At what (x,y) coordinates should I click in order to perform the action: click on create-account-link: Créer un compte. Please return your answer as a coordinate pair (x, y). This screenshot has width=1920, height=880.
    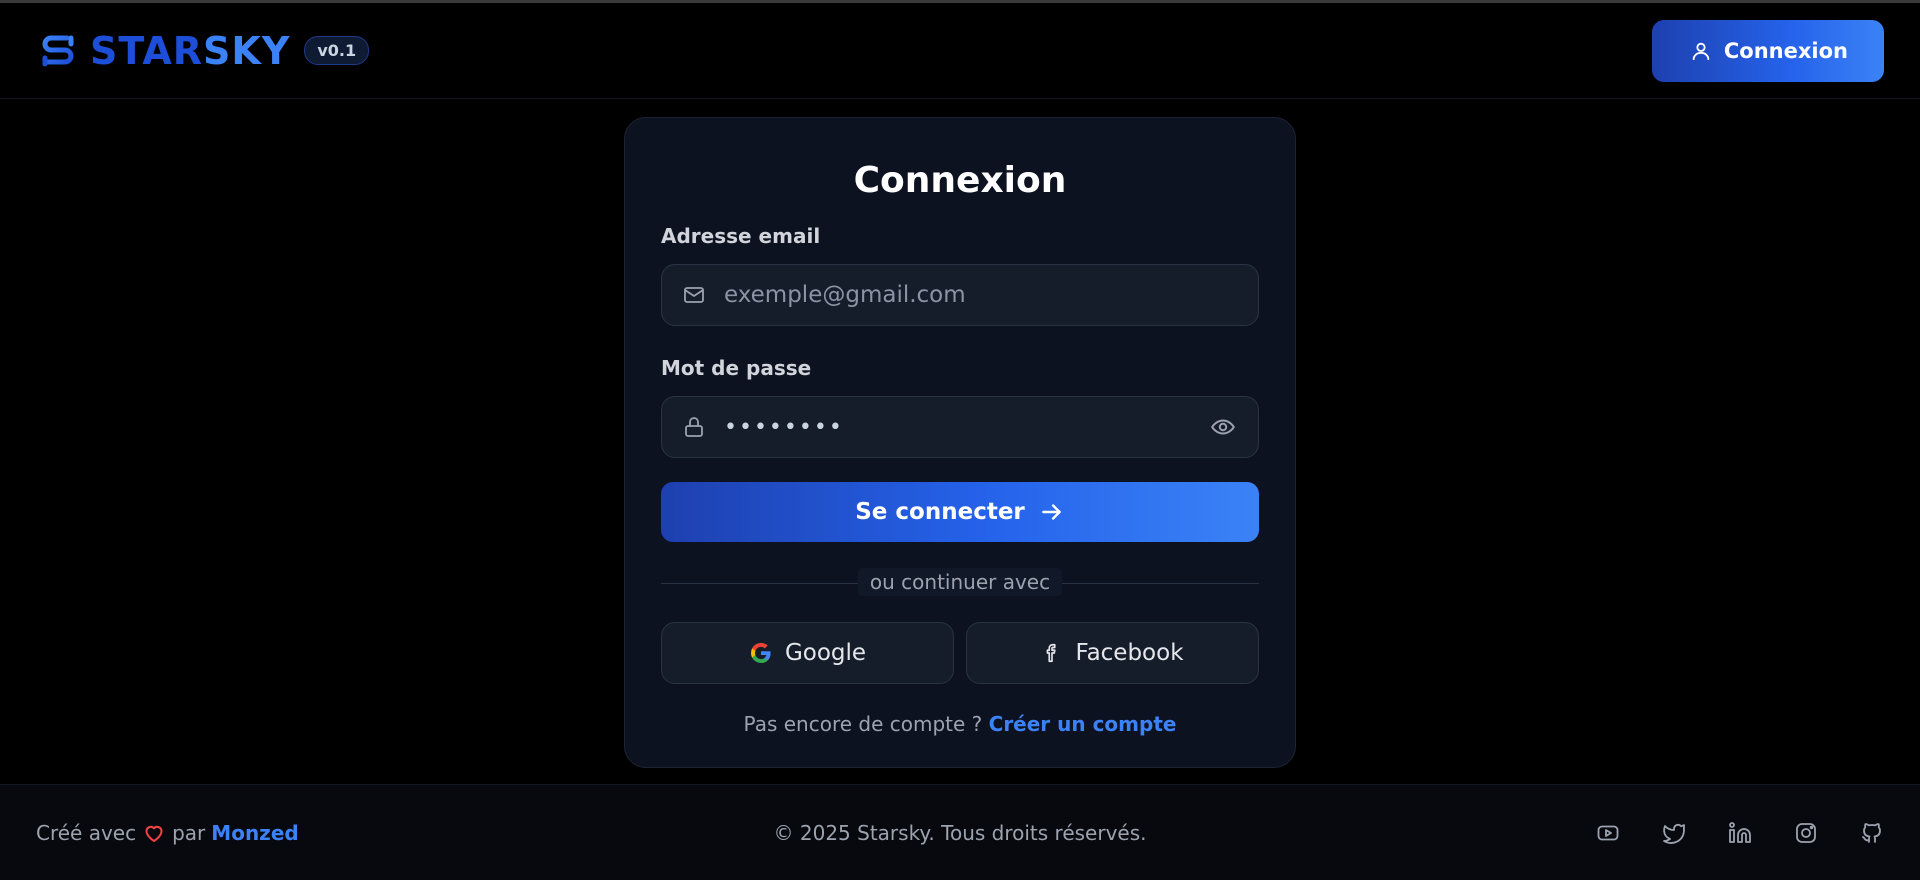
    Looking at the image, I should click on (1083, 724).